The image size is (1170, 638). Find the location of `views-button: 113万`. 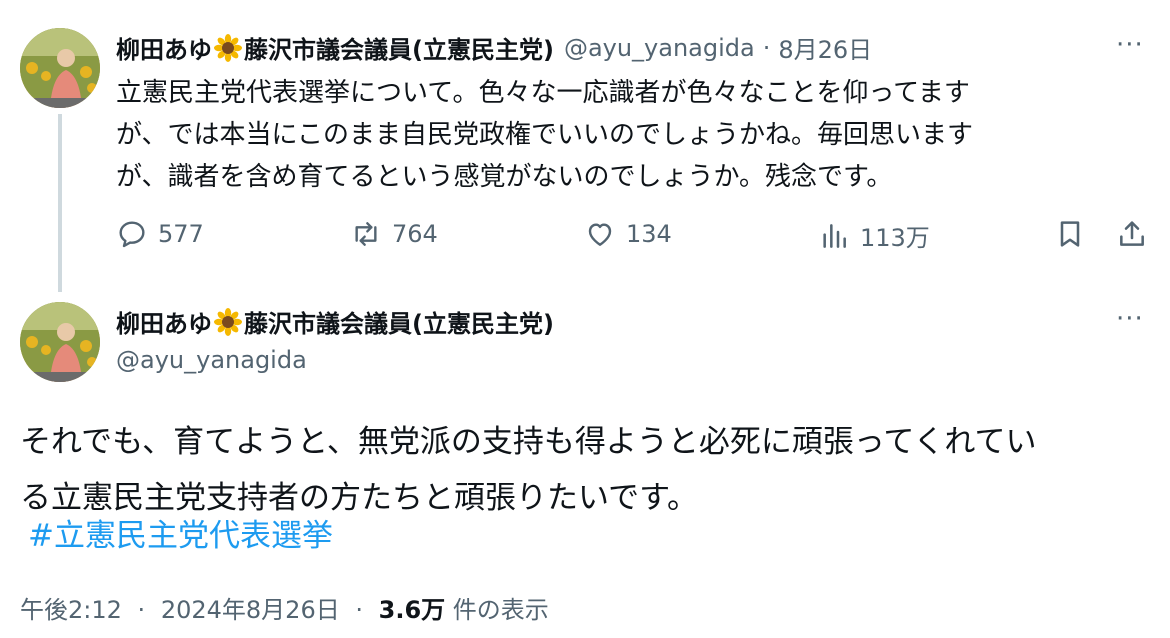

views-button: 113万 is located at coordinates (874, 235).